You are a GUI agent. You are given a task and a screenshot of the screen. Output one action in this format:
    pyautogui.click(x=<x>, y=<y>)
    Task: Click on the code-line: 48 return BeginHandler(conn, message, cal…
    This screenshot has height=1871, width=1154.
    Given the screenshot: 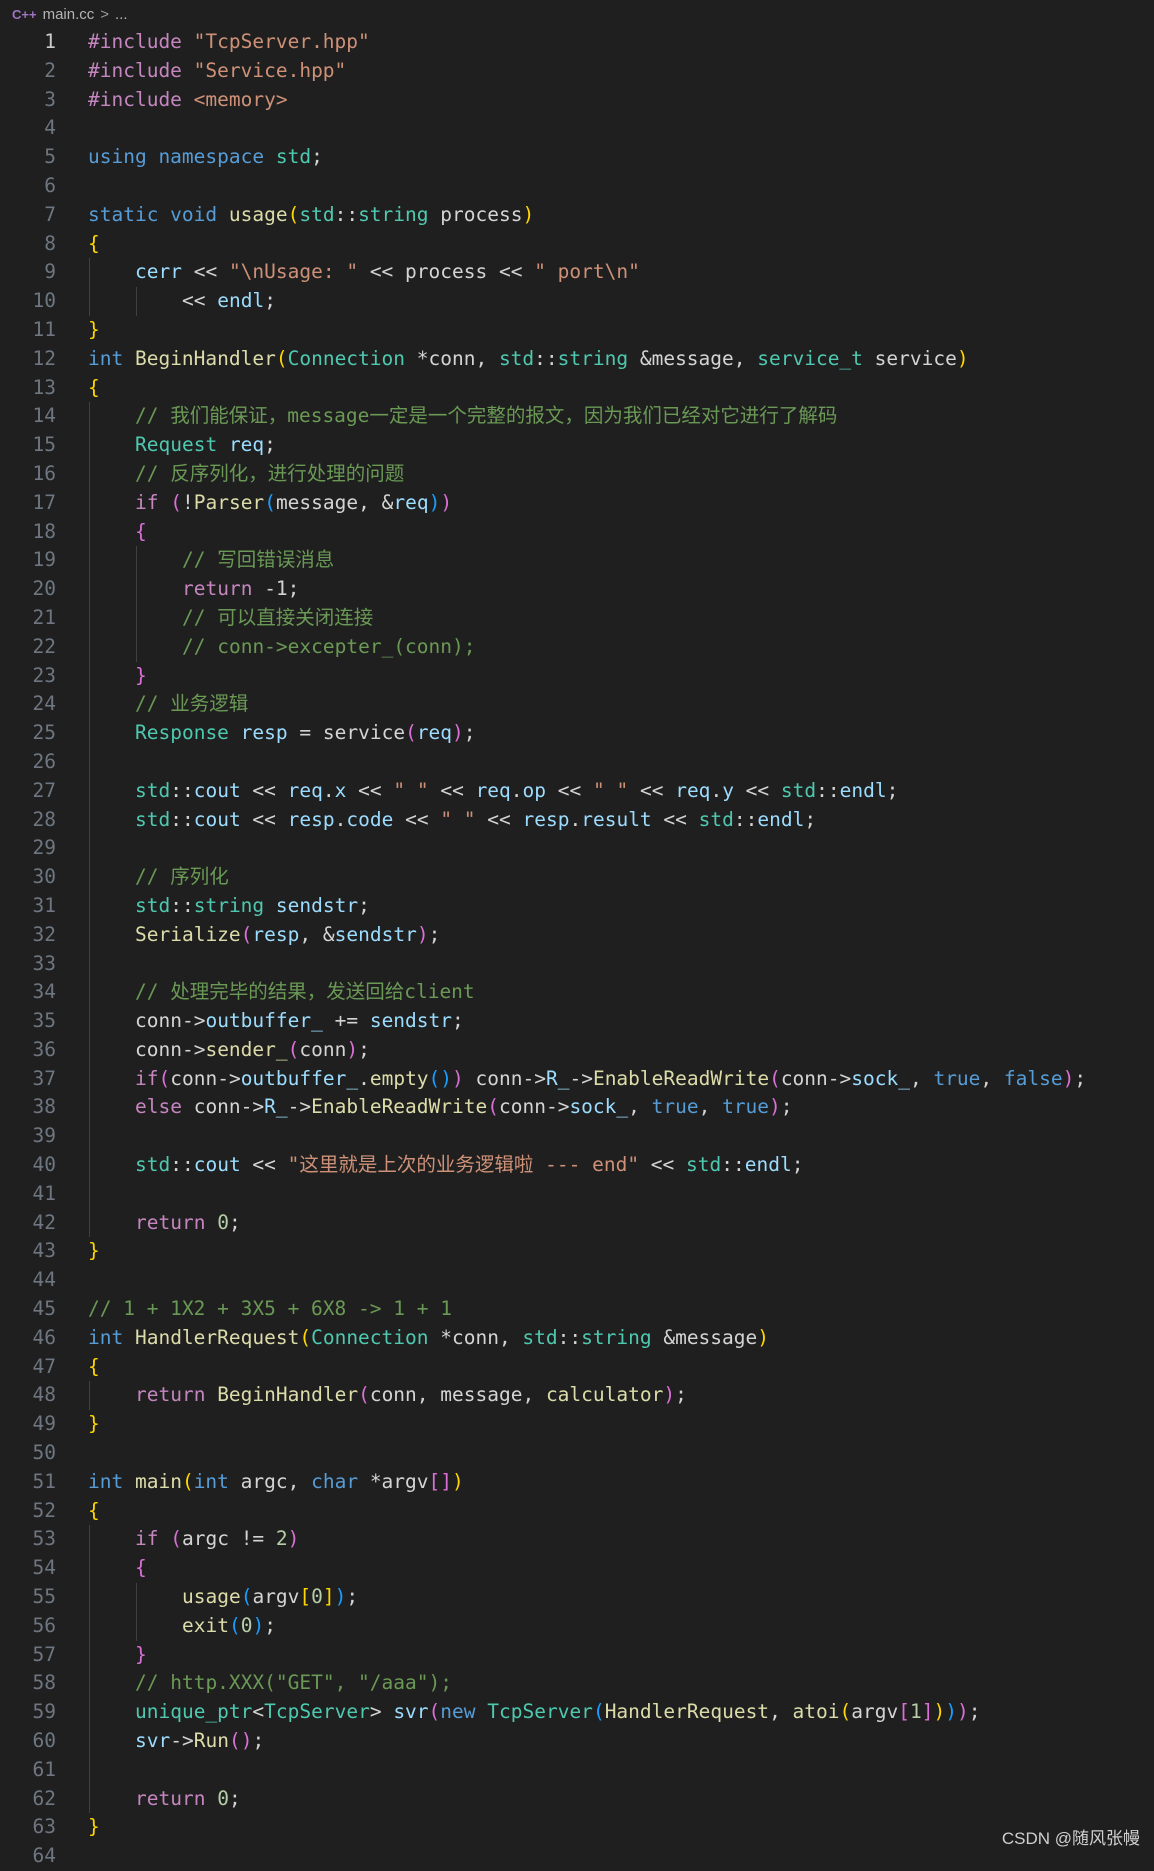 What is the action you would take?
    pyautogui.click(x=577, y=1396)
    